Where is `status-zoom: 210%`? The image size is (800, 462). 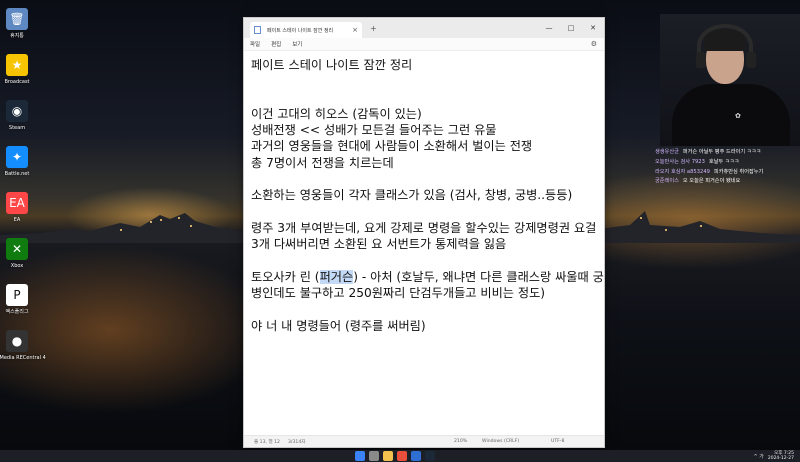
status-zoom: 210% is located at coordinates (461, 441).